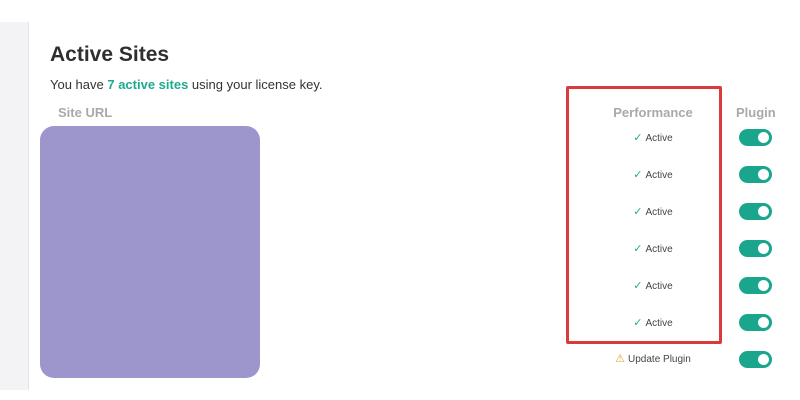 The width and height of the screenshot is (800, 400). Describe the element at coordinates (148, 84) in the screenshot. I see `active-sites-count: 7 active sites` at that location.